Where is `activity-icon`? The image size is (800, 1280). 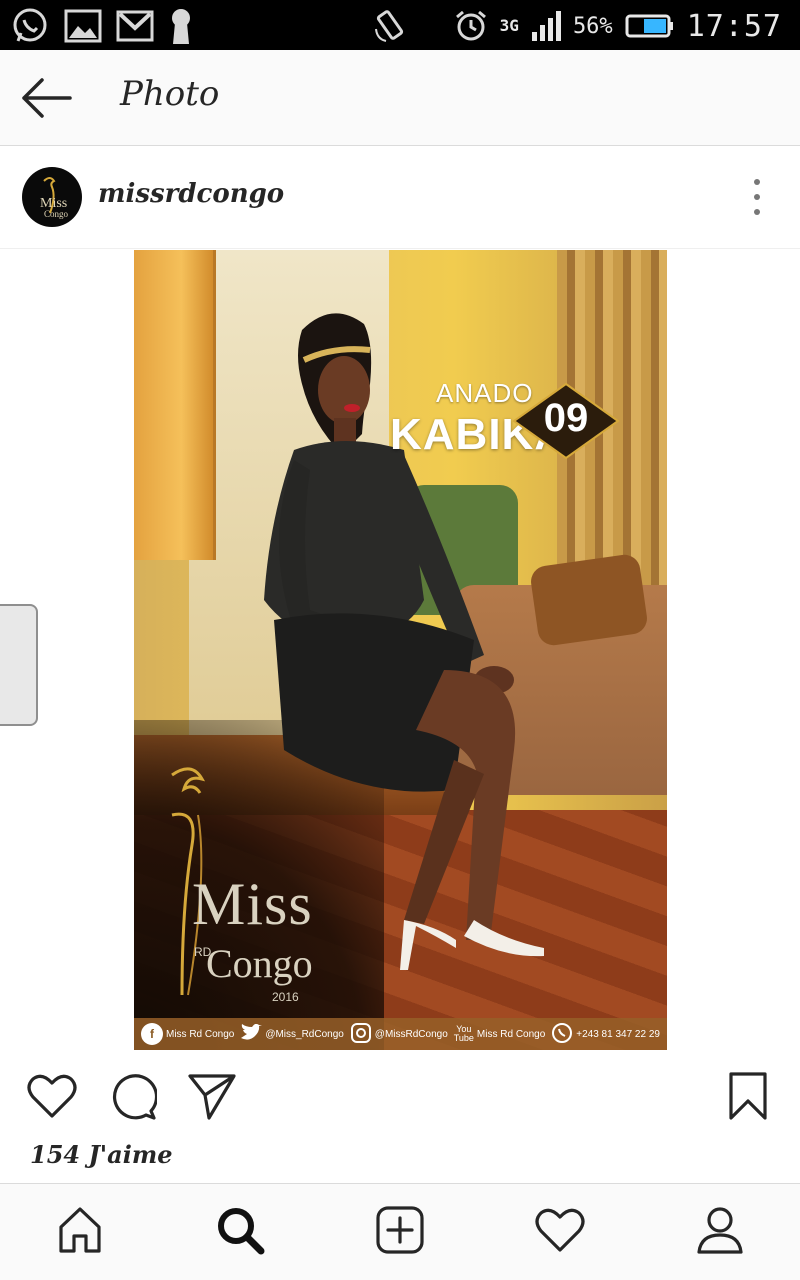 activity-icon is located at coordinates (560, 1232).